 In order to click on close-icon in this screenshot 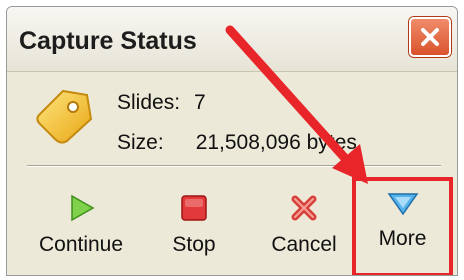, I will do `click(430, 37)`.